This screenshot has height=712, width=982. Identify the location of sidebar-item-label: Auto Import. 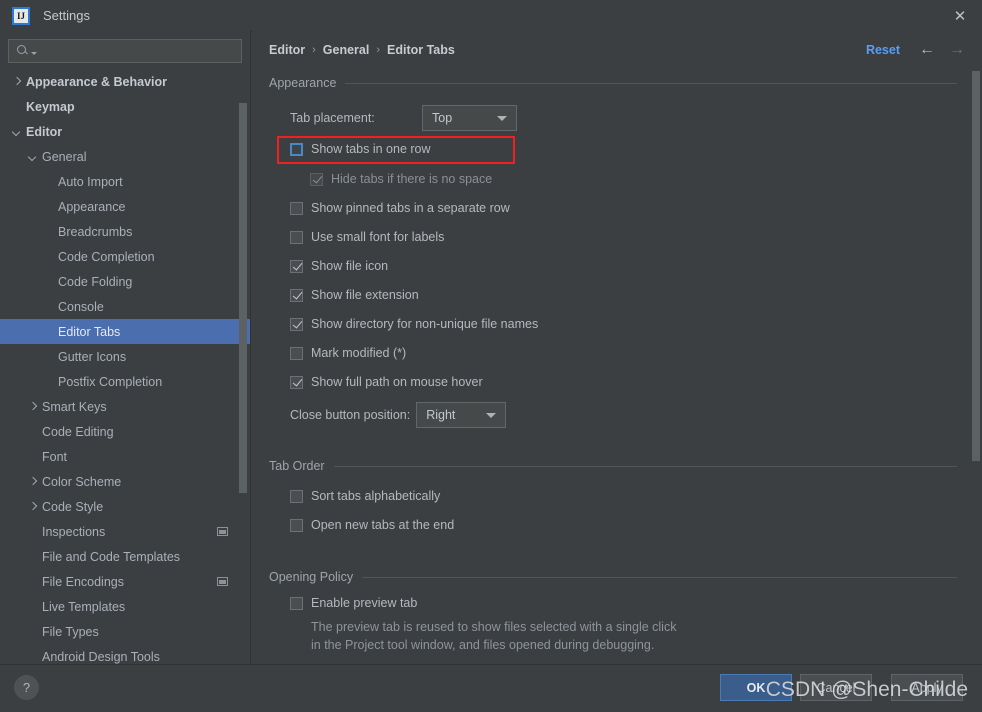
(90, 181).